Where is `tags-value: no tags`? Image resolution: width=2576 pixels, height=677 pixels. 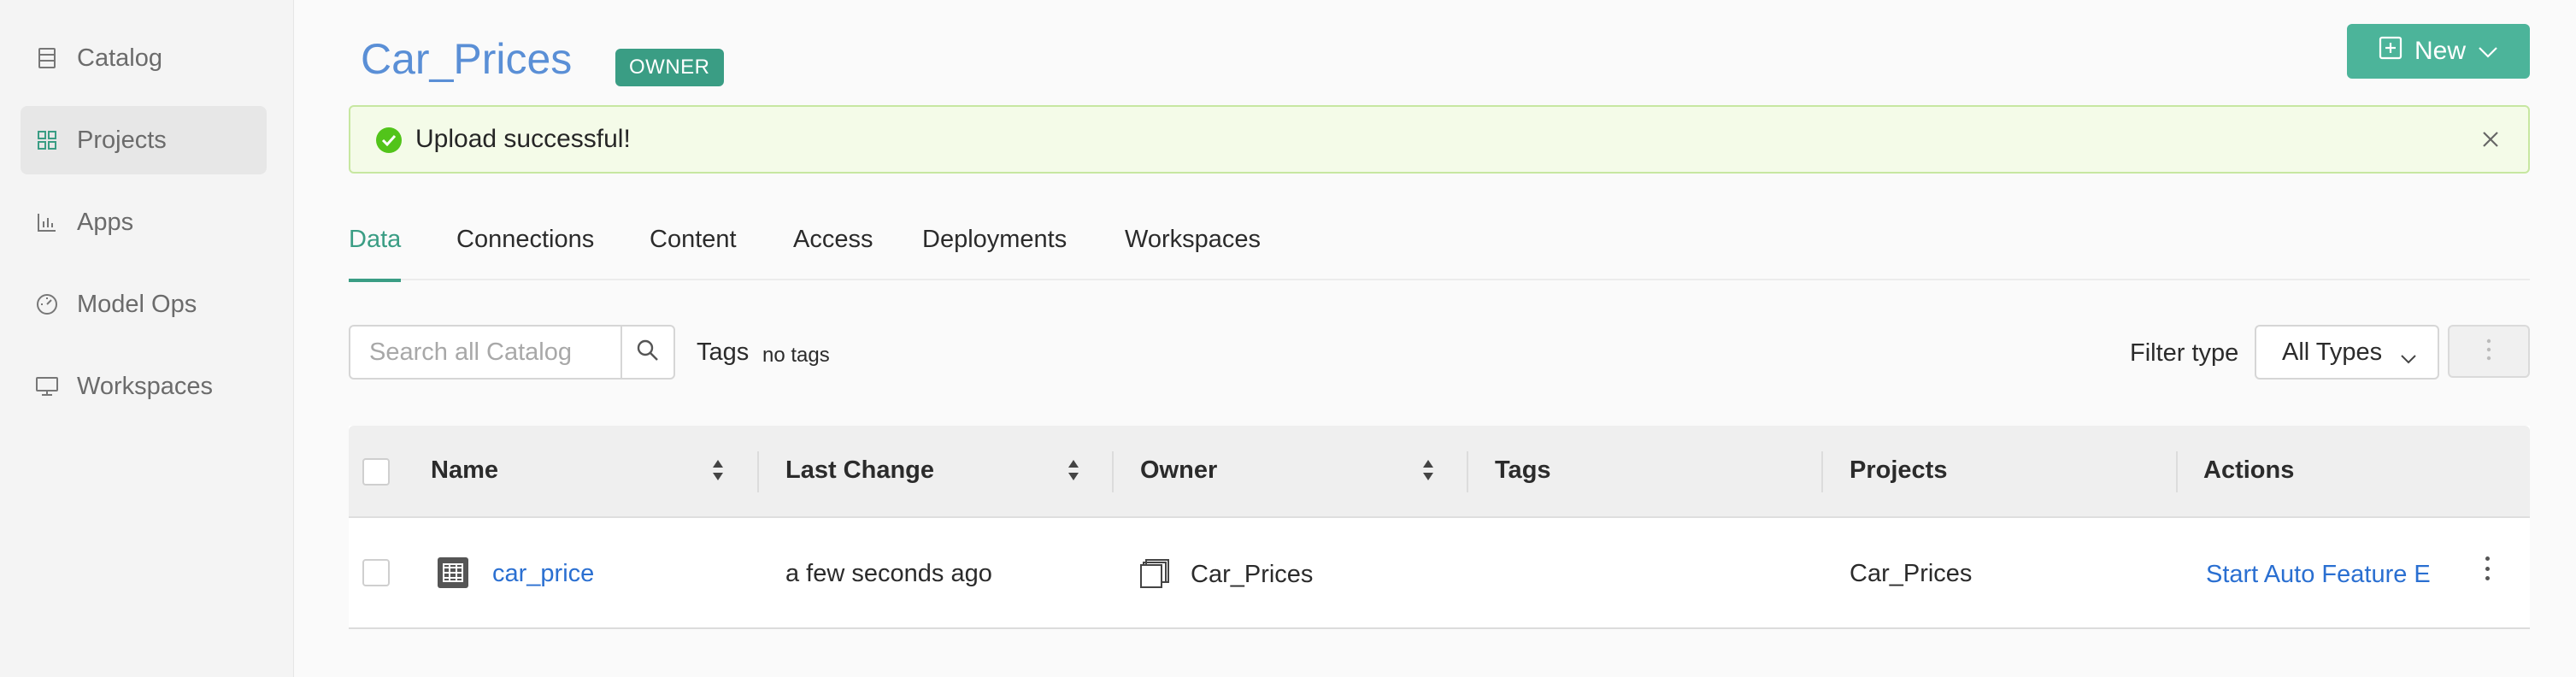 tags-value: no tags is located at coordinates (796, 356).